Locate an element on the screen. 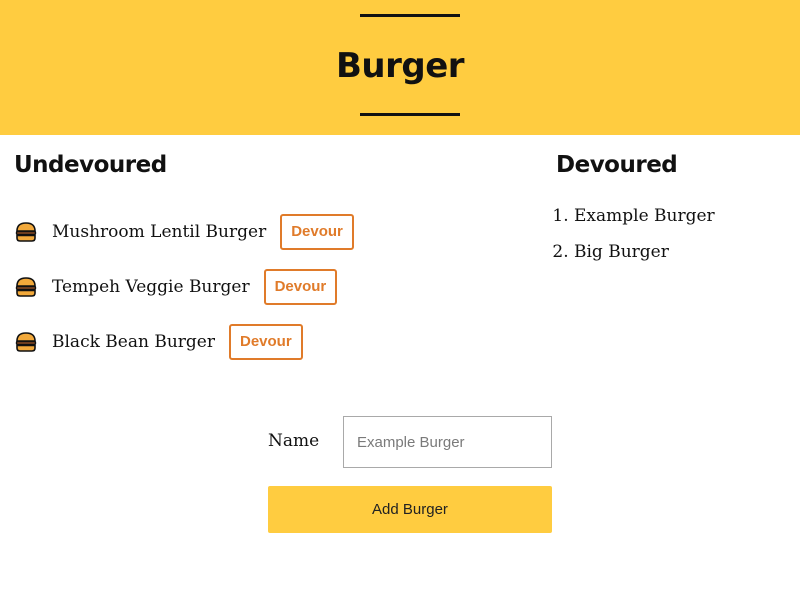  devoured-list: Example Burger Big Burger is located at coordinates (635, 236).